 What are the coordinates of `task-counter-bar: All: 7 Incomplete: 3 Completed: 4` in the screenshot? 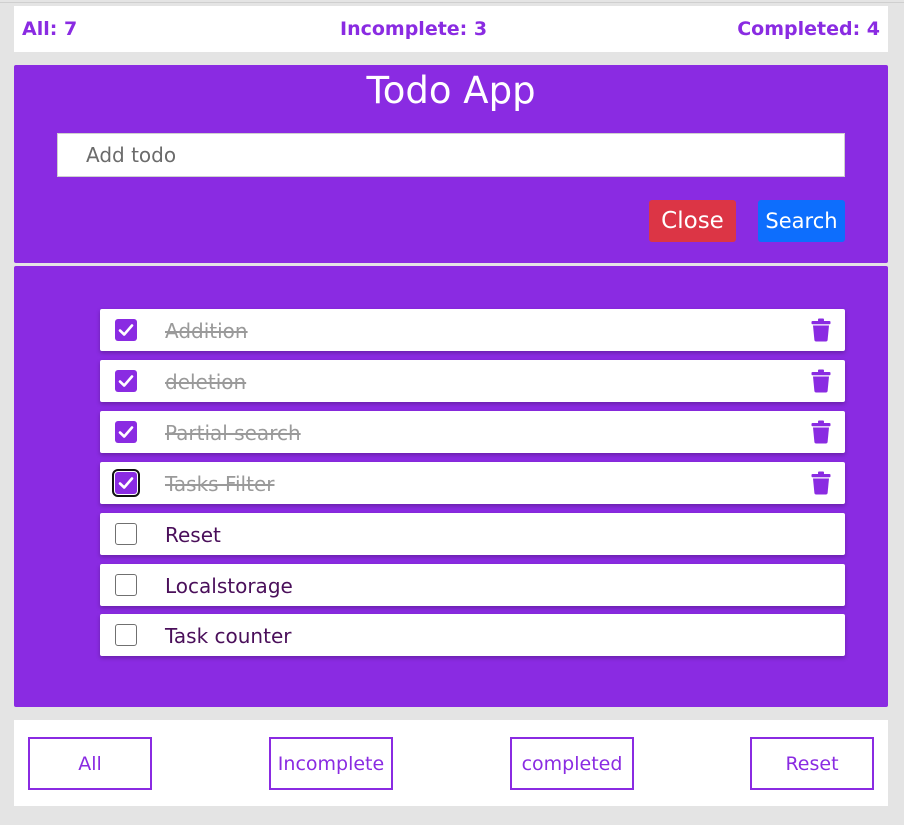 It's located at (451, 29).